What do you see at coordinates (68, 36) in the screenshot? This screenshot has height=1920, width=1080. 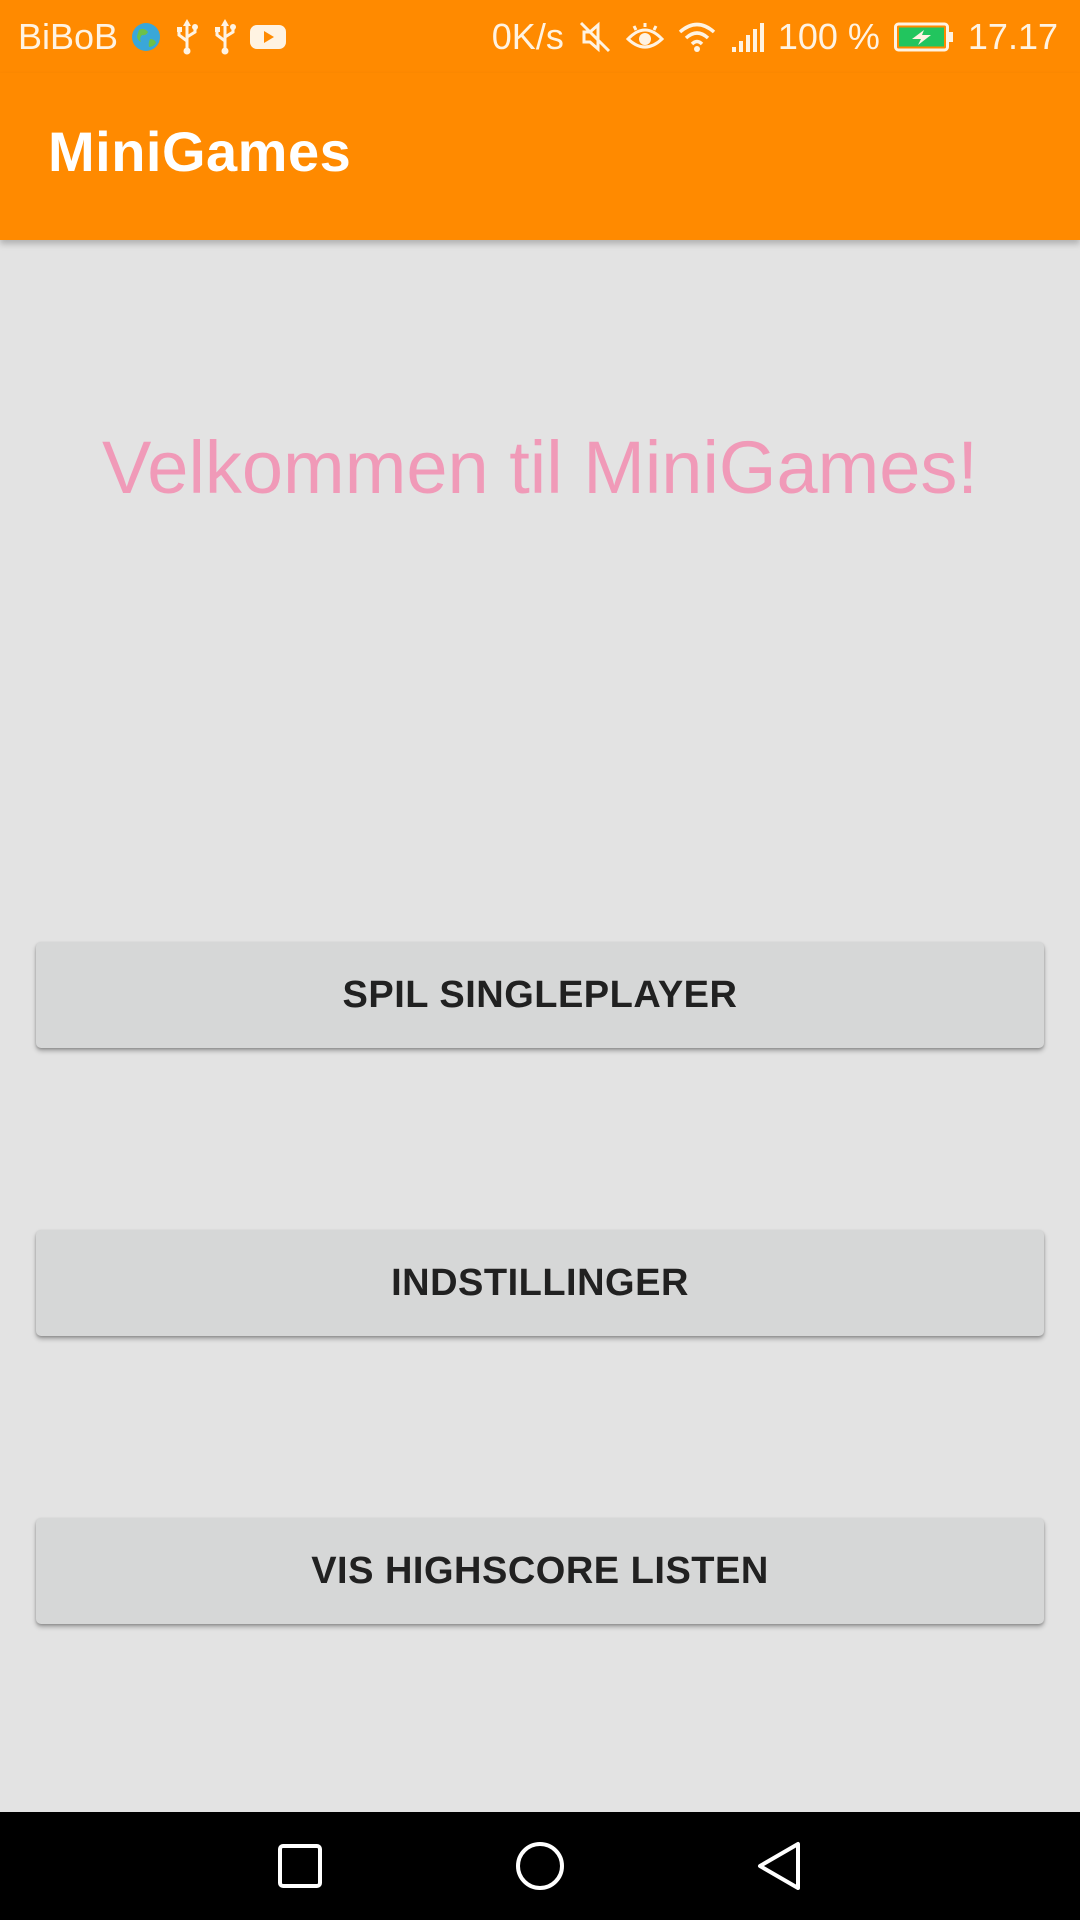 I see `carrier-label: BiBoB` at bounding box center [68, 36].